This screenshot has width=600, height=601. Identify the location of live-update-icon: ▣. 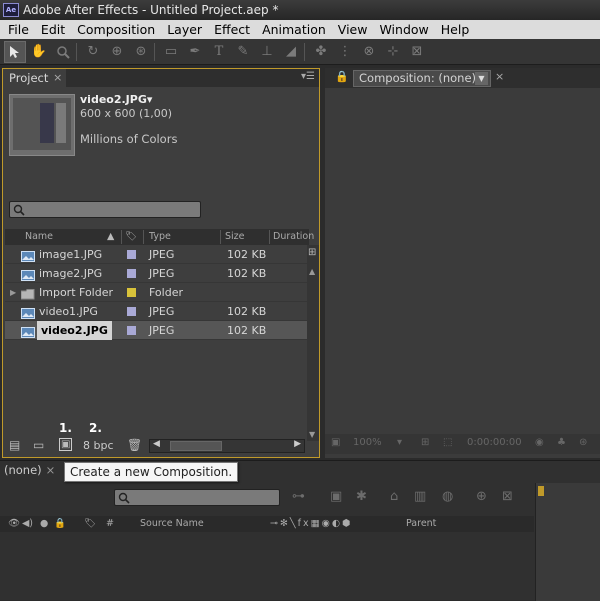
(336, 496).